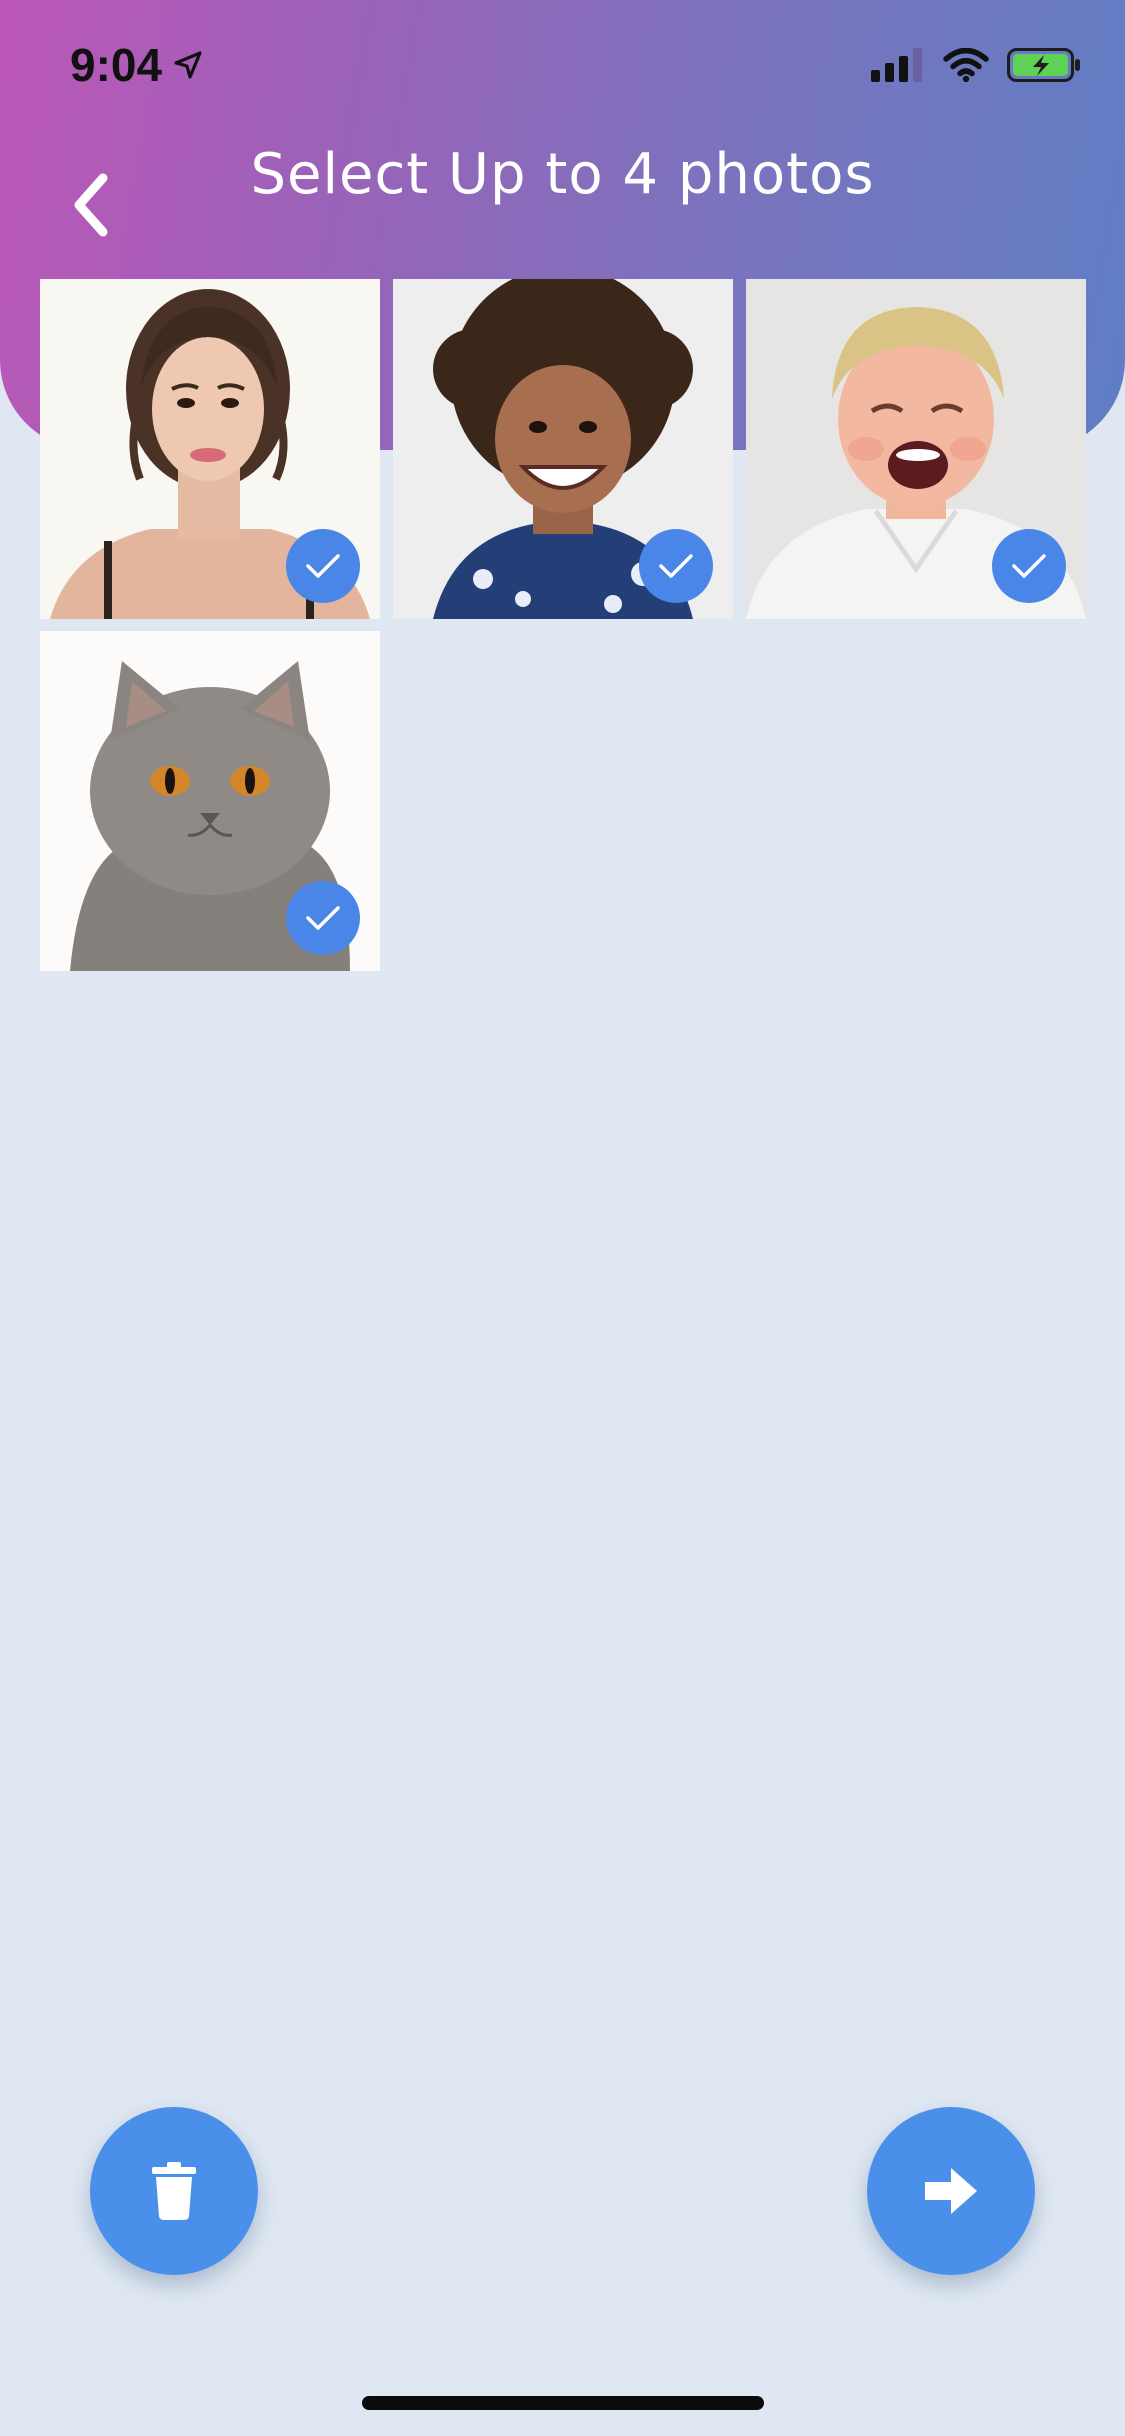 The height and width of the screenshot is (2436, 1125). What do you see at coordinates (188, 65) in the screenshot?
I see `location-arrow-icon` at bounding box center [188, 65].